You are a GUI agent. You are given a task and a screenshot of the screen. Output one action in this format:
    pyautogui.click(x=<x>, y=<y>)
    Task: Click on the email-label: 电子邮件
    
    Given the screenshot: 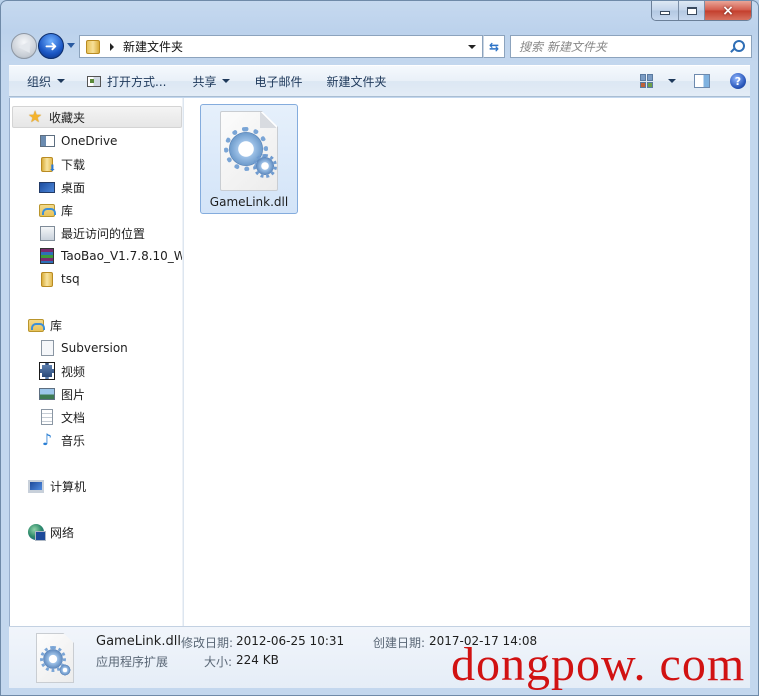 What is the action you would take?
    pyautogui.click(x=278, y=81)
    